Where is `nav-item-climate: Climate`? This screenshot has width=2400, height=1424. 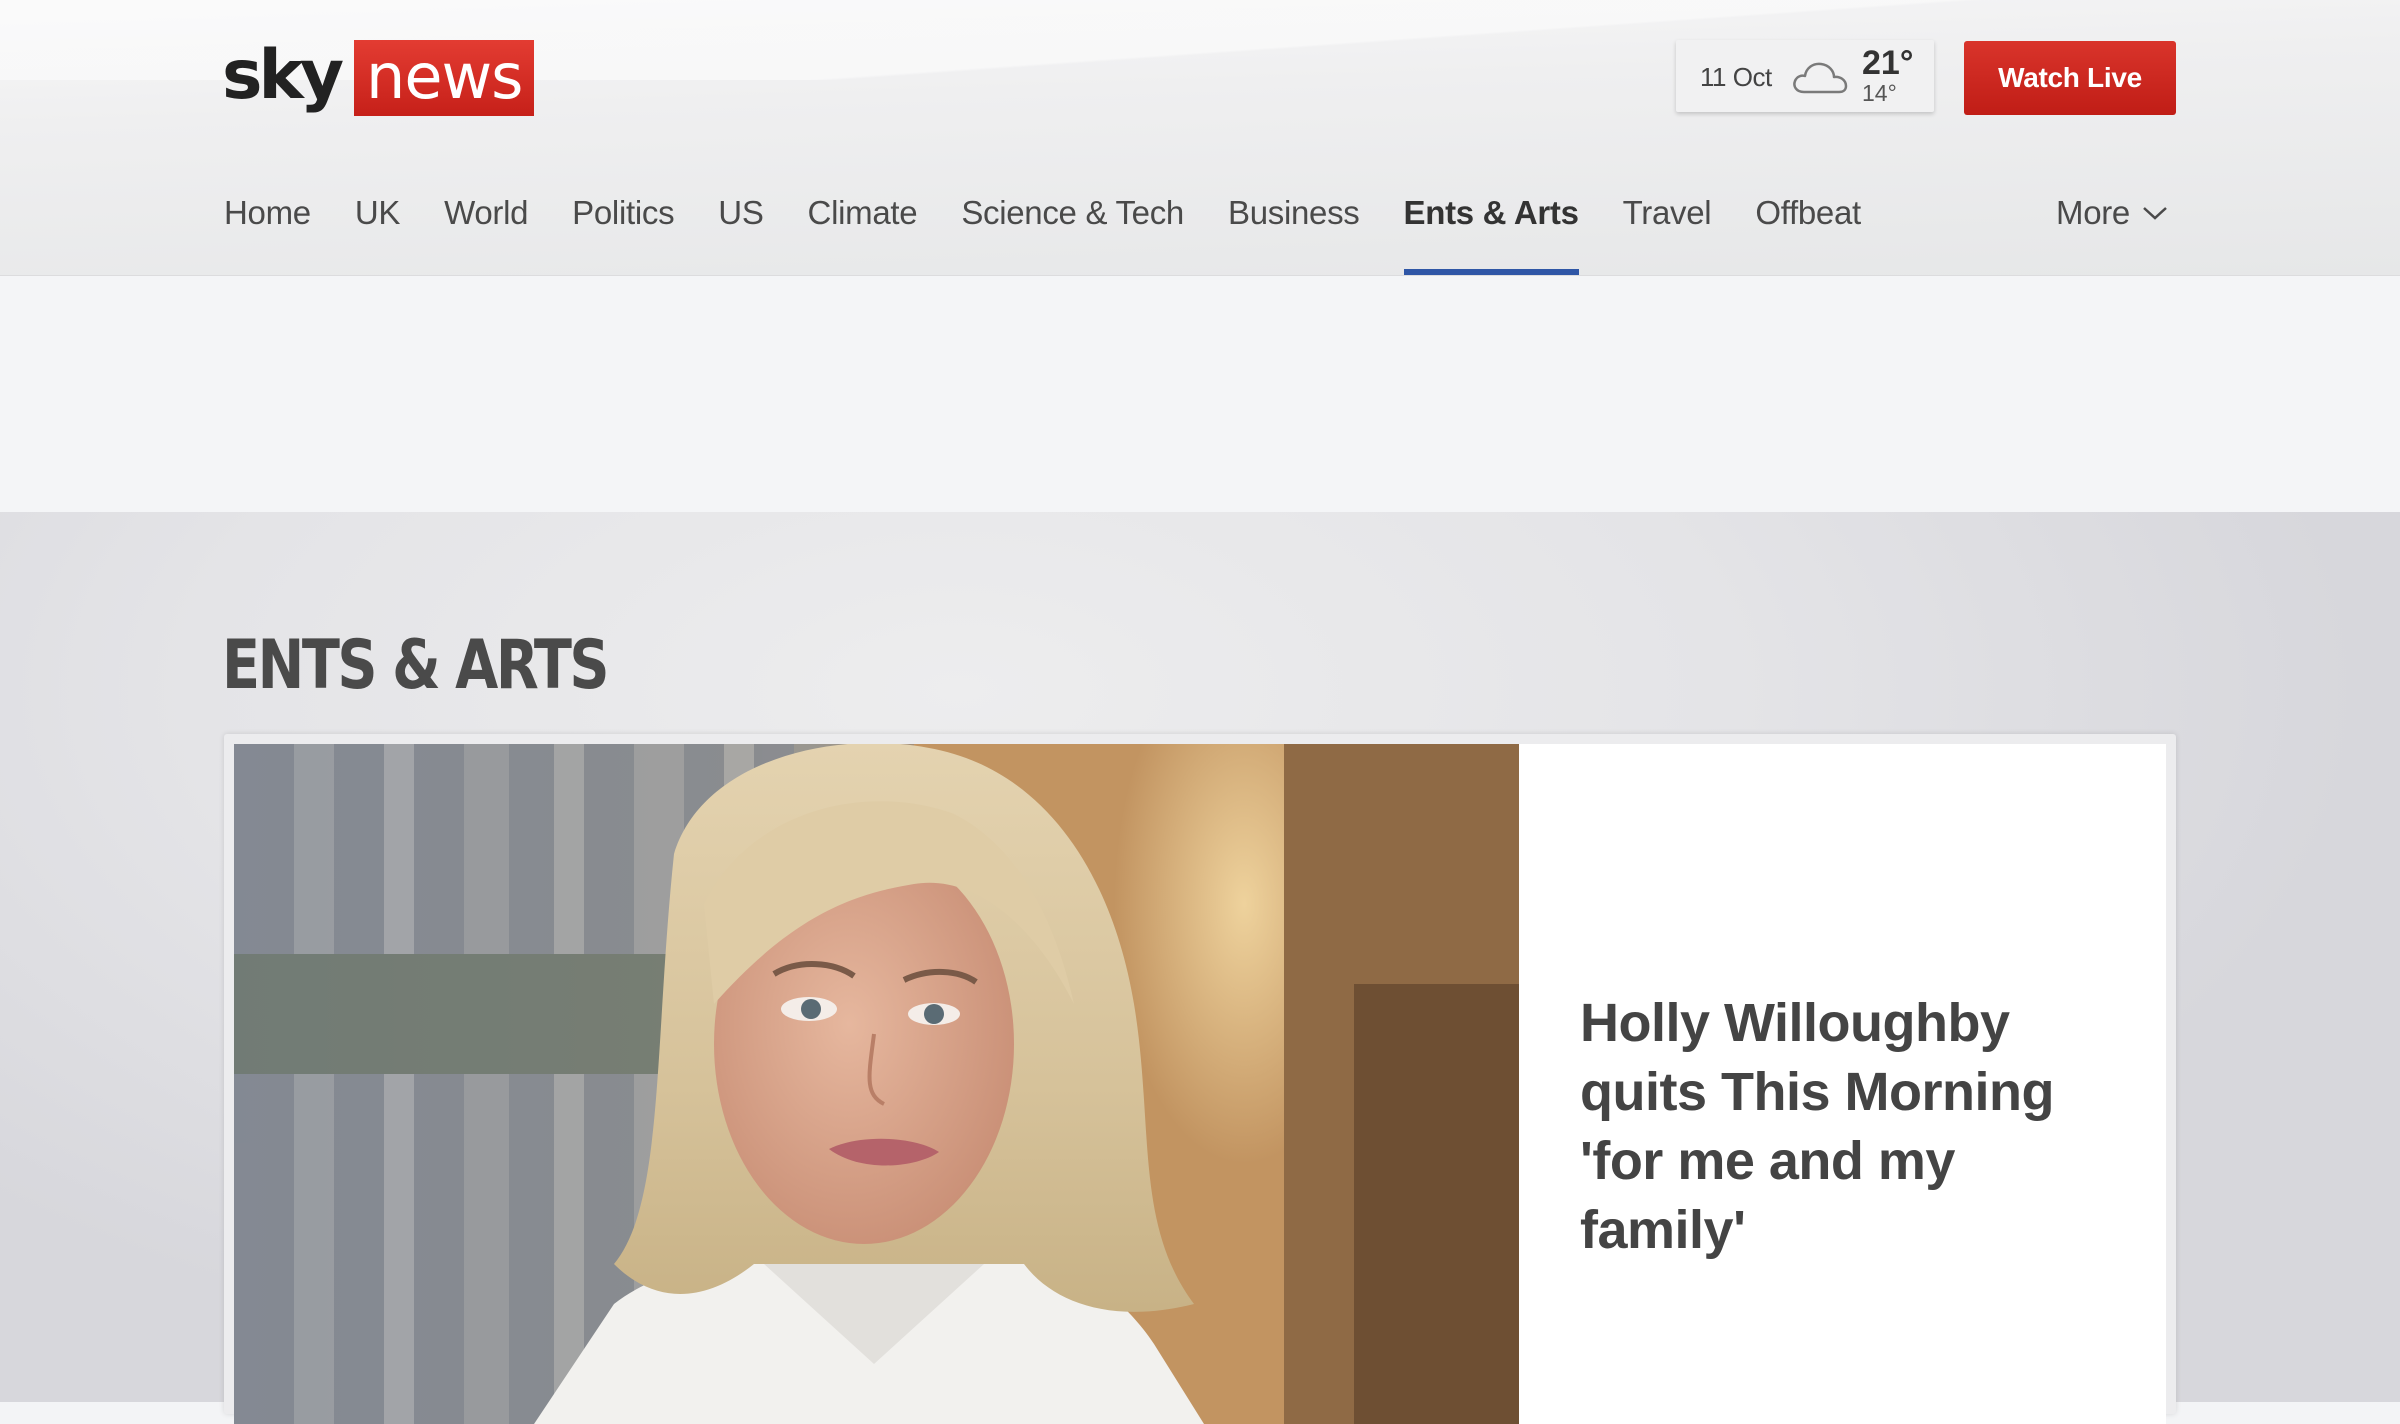 nav-item-climate: Climate is located at coordinates (863, 226).